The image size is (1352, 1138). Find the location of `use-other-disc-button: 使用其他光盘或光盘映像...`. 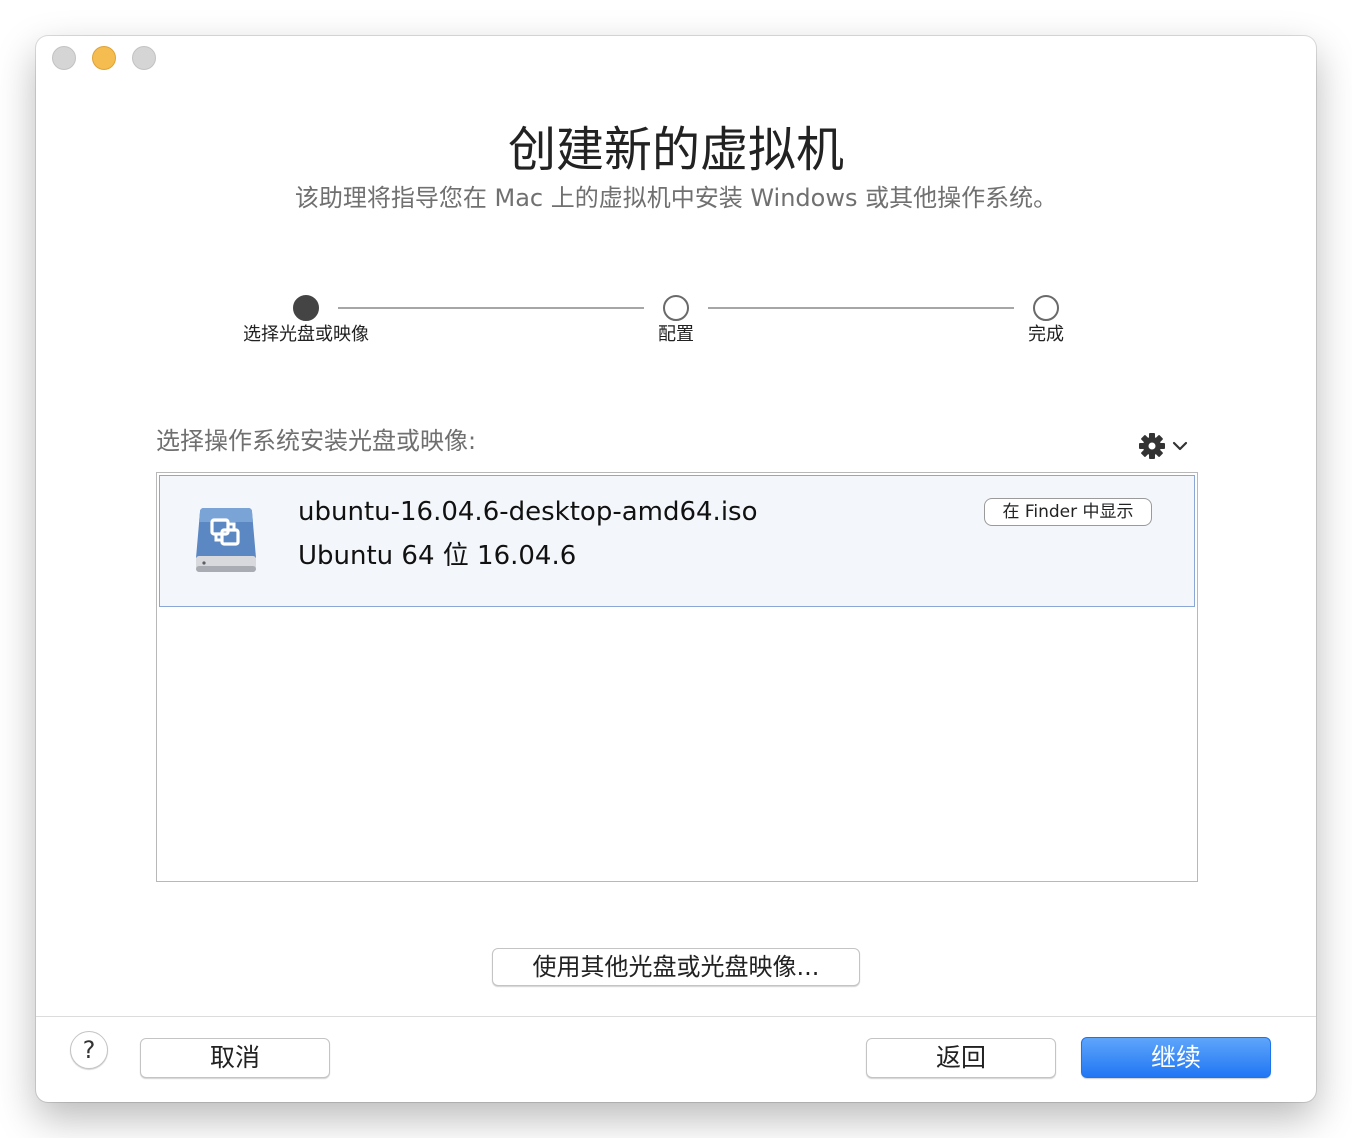

use-other-disc-button: 使用其他光盘或光盘映像... is located at coordinates (676, 967).